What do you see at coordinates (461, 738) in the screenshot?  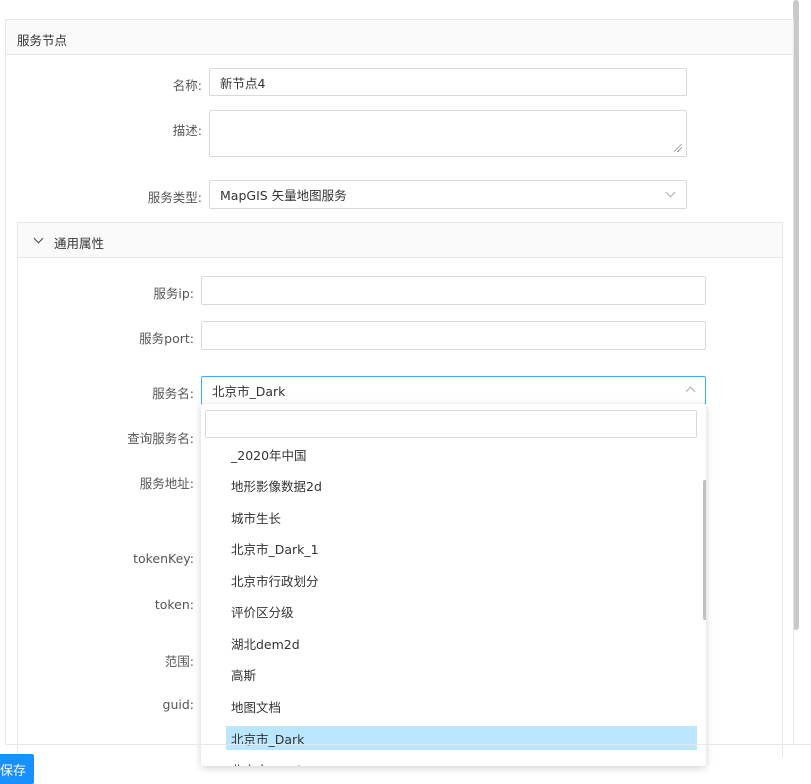 I see `dropdown-option-selected: 北京市_Dark` at bounding box center [461, 738].